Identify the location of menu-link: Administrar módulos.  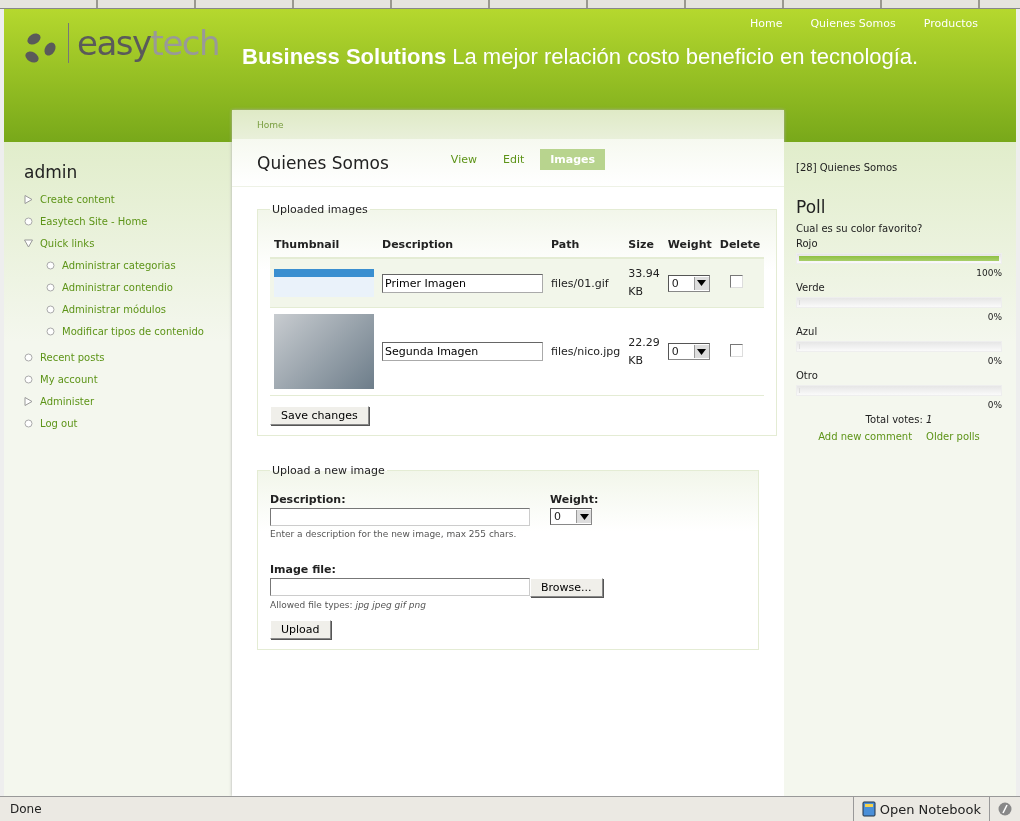
(114, 309).